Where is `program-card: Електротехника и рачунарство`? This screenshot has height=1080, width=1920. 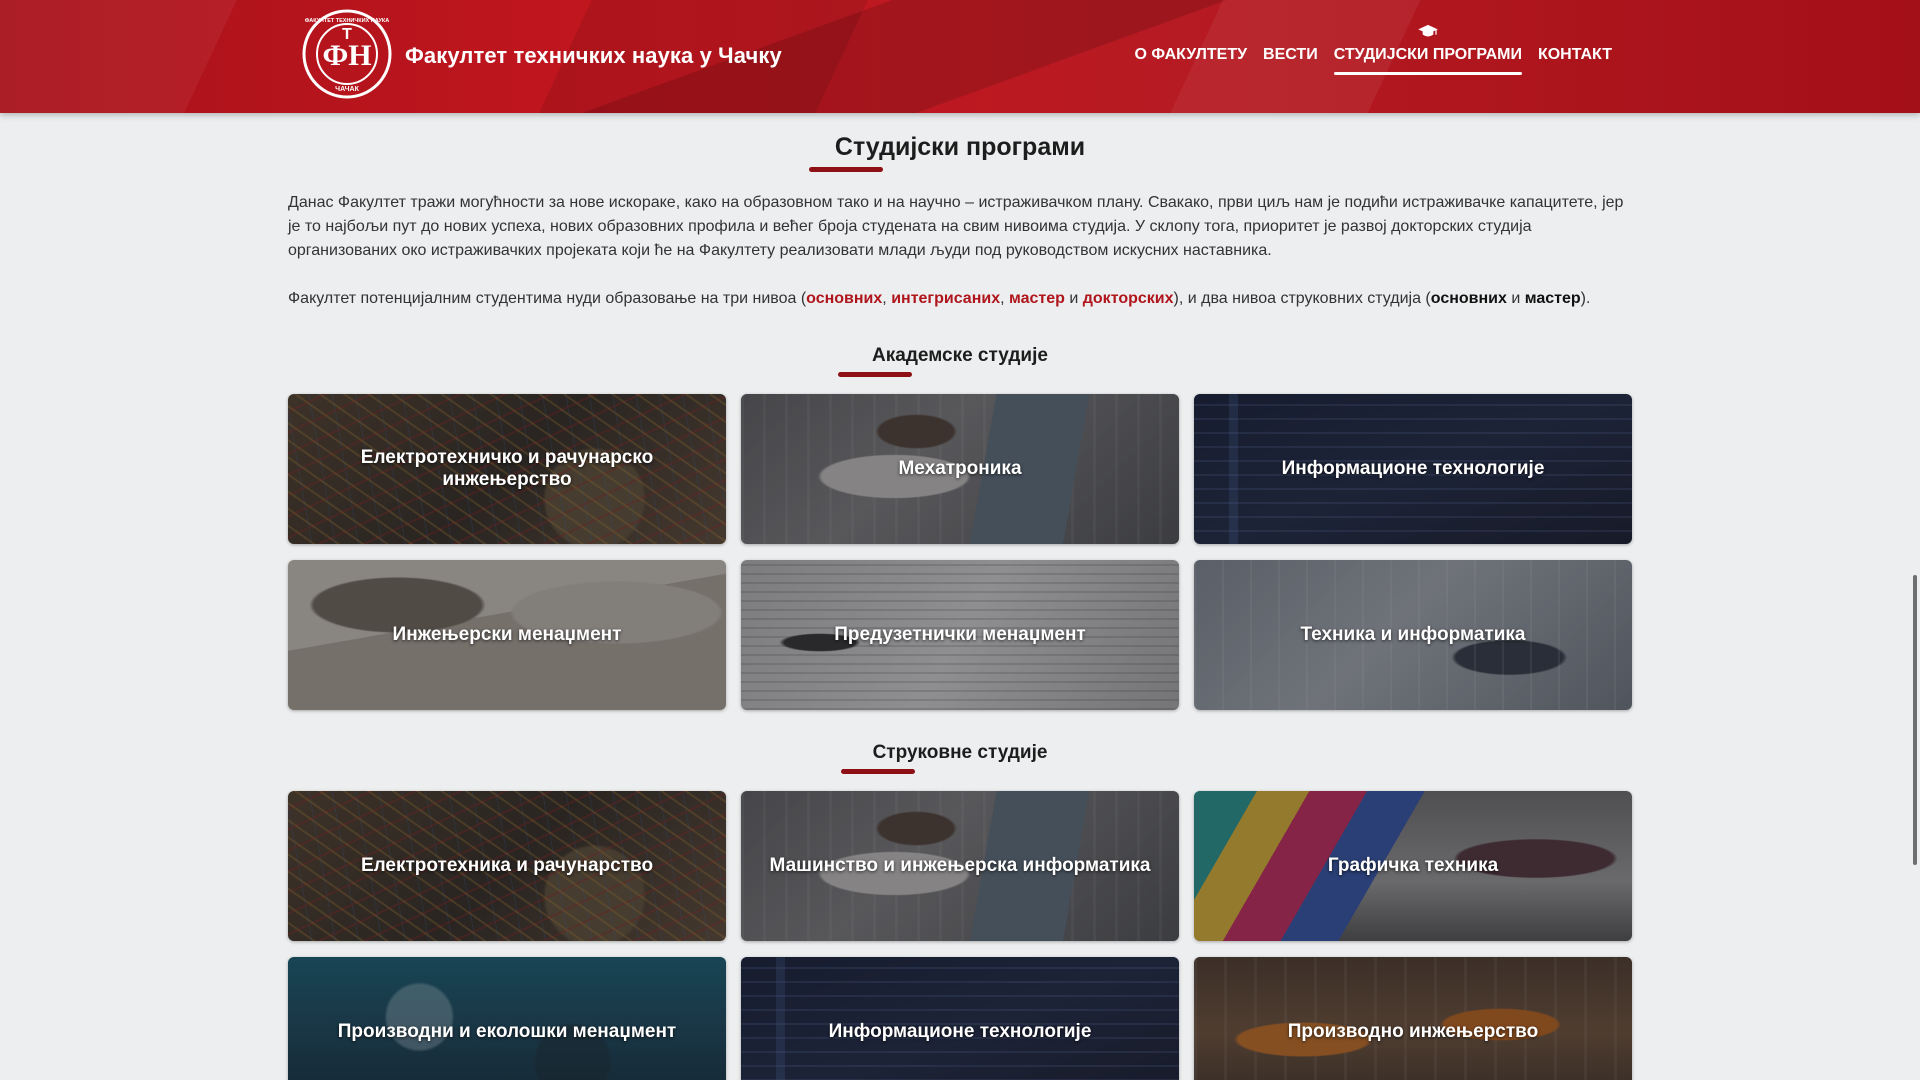 program-card: Електротехника и рачунарство is located at coordinates (507, 866).